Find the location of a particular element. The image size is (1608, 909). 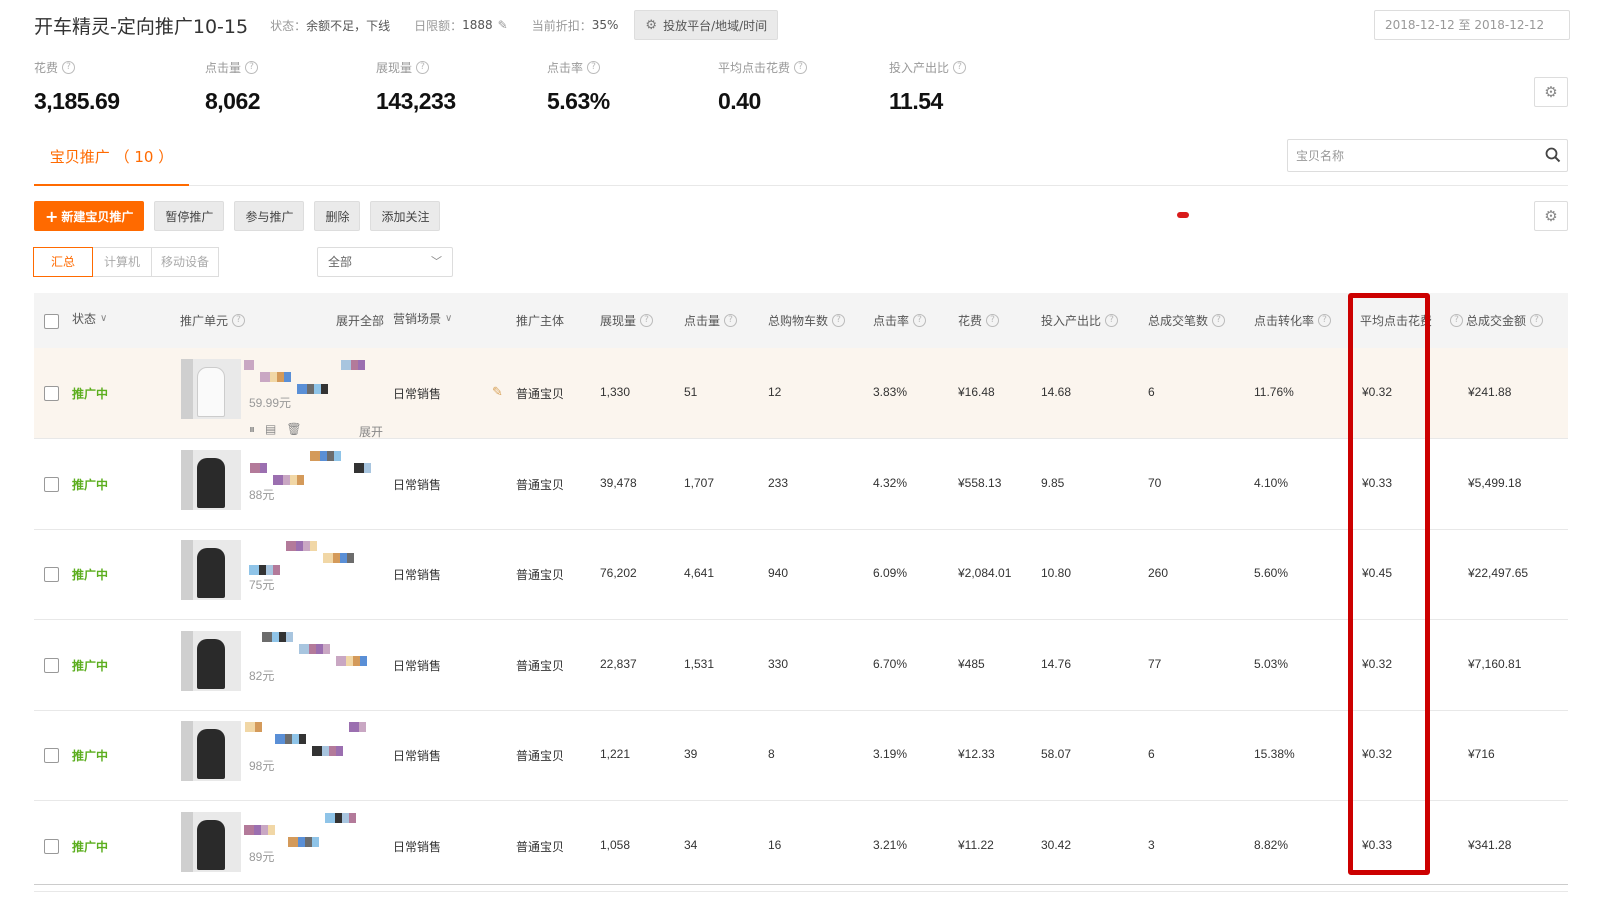

cost-cell: ¥16.48 is located at coordinates (976, 392).